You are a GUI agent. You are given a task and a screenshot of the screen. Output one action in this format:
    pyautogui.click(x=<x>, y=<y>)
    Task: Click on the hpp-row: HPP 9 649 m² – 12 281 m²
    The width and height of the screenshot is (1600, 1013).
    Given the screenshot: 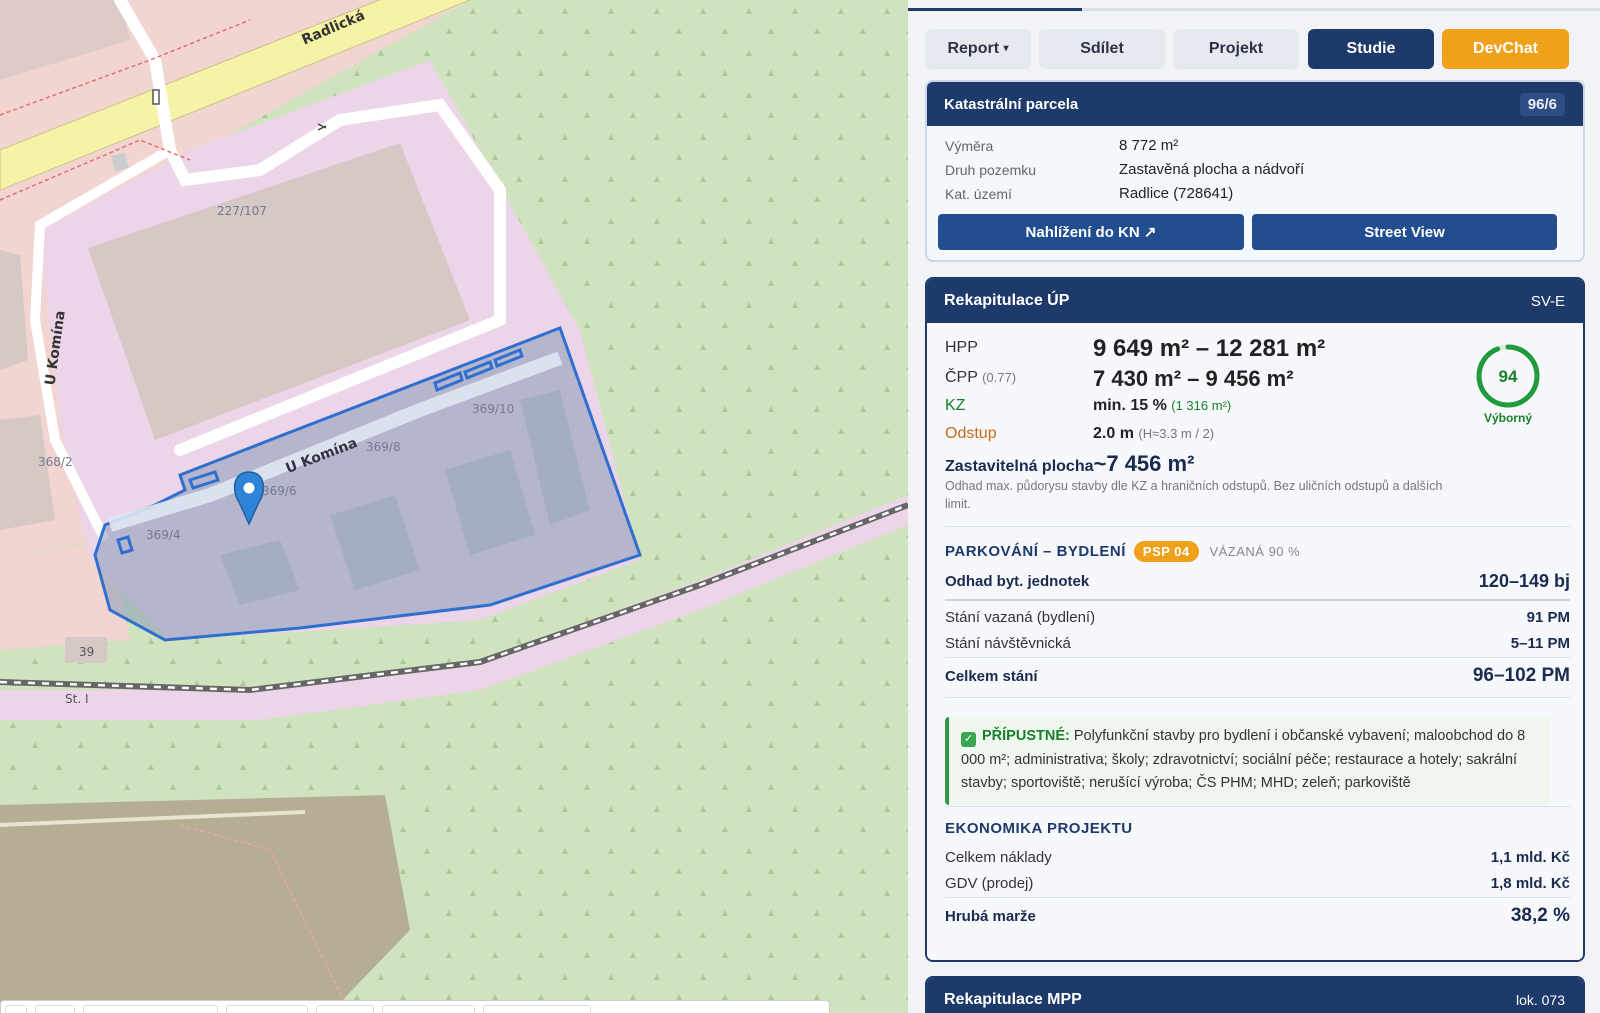 What is the action you would take?
    pyautogui.click(x=1205, y=351)
    